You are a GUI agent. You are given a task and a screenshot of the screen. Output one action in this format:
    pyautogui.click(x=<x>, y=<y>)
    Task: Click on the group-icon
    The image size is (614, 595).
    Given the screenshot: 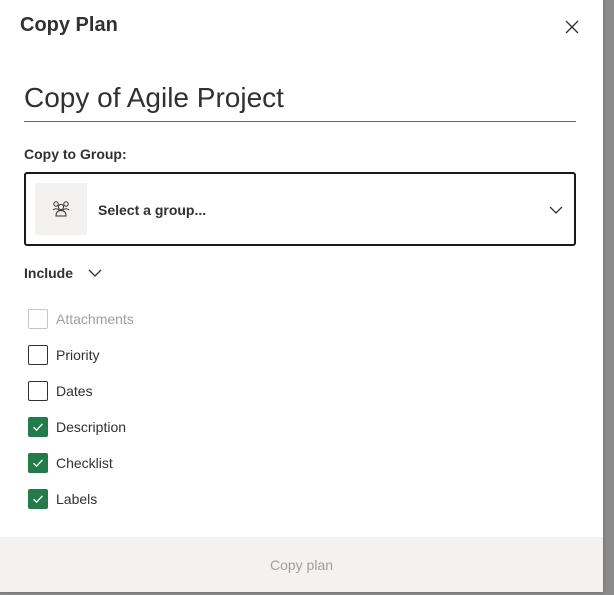 What is the action you would take?
    pyautogui.click(x=61, y=209)
    